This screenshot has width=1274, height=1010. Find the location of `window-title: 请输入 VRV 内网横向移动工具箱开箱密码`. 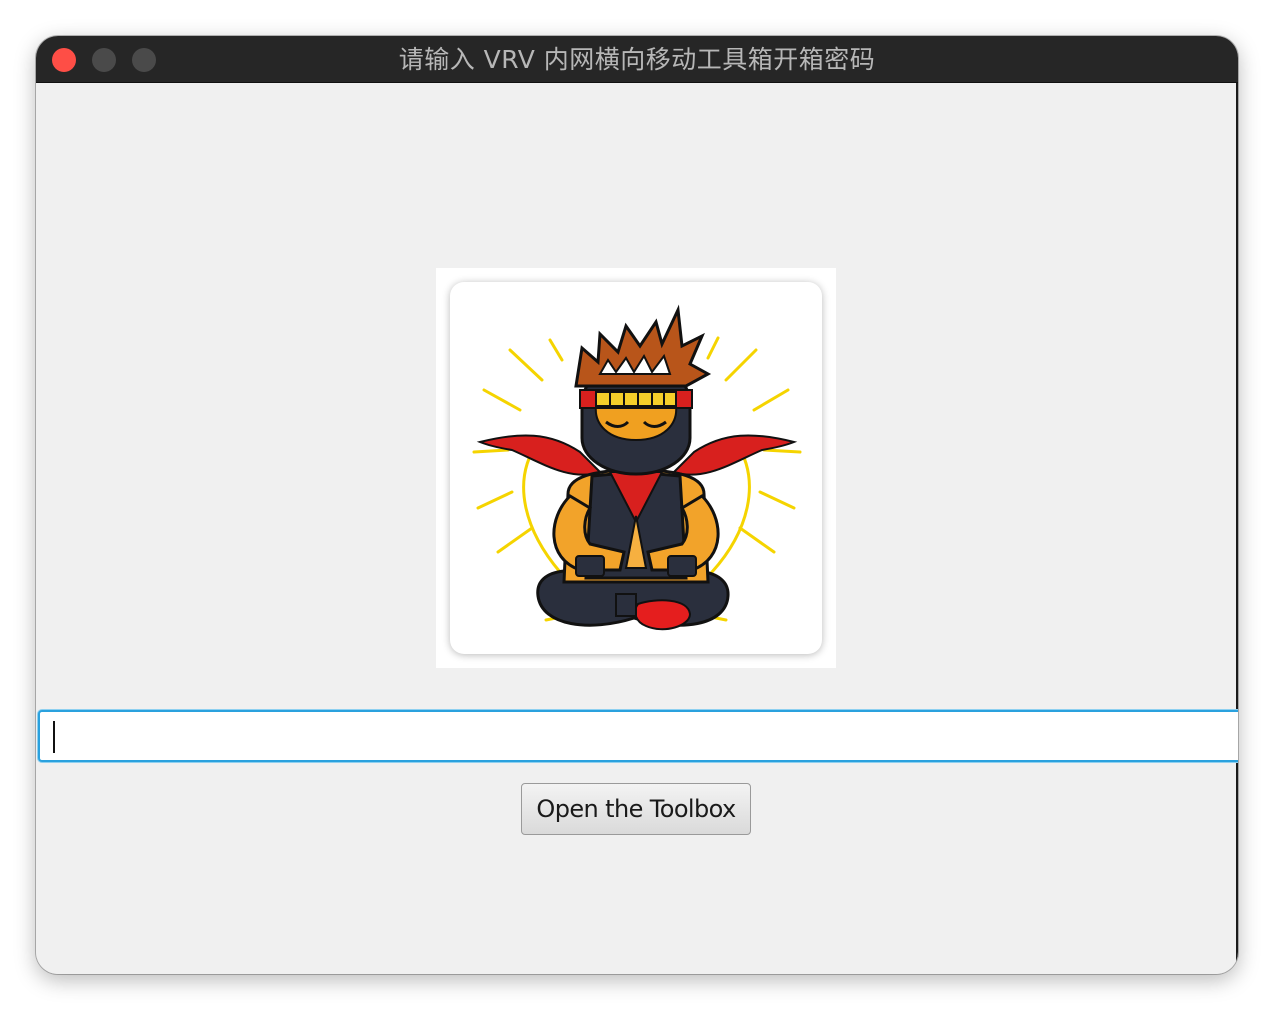

window-title: 请输入 VRV 内网横向移动工具箱开箱密码 is located at coordinates (637, 59).